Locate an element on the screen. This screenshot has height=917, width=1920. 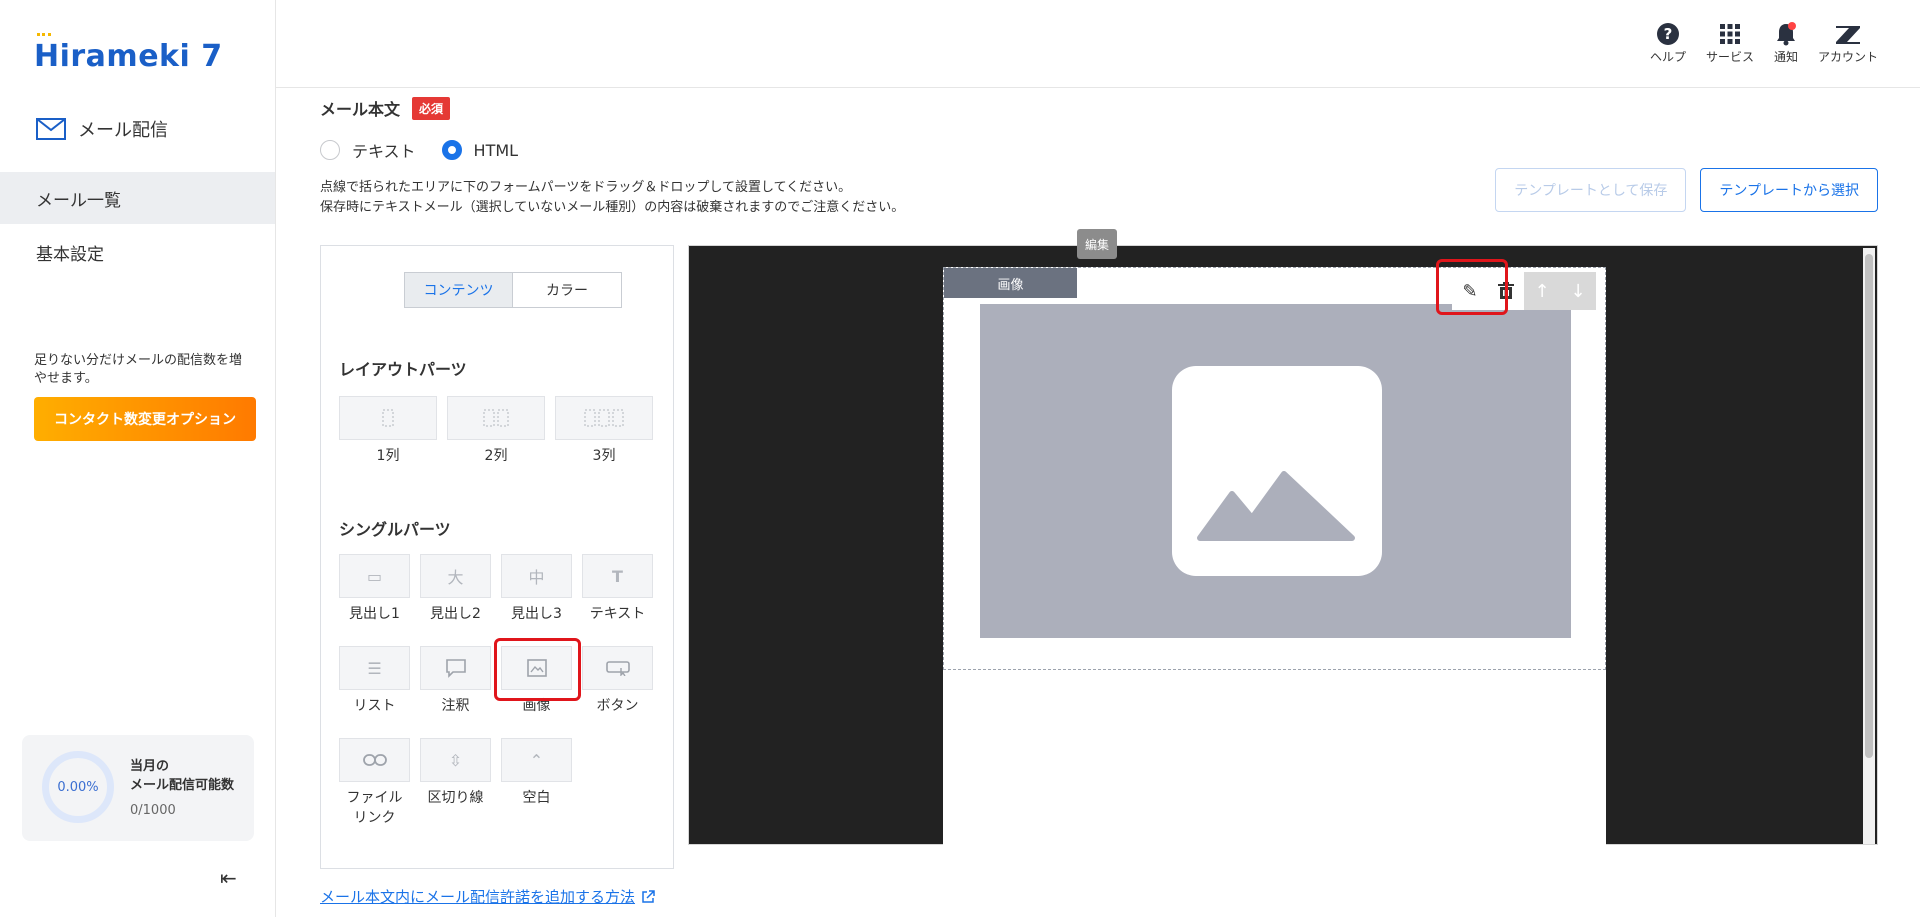
layout-1col-tile is located at coordinates (388, 418).